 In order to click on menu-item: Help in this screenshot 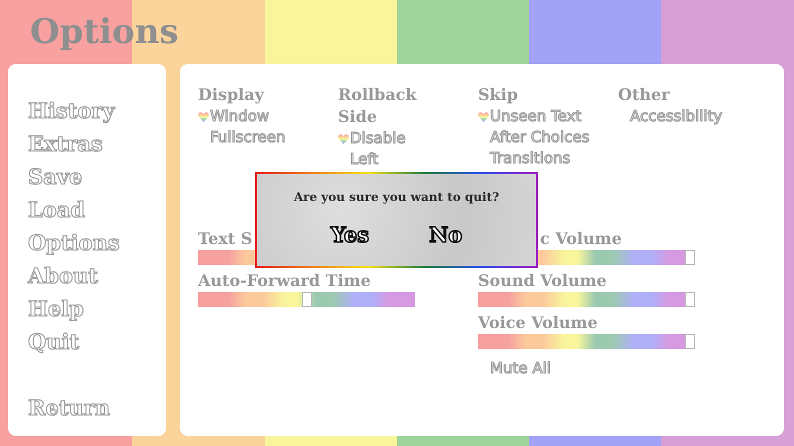, I will do `click(56, 308)`.